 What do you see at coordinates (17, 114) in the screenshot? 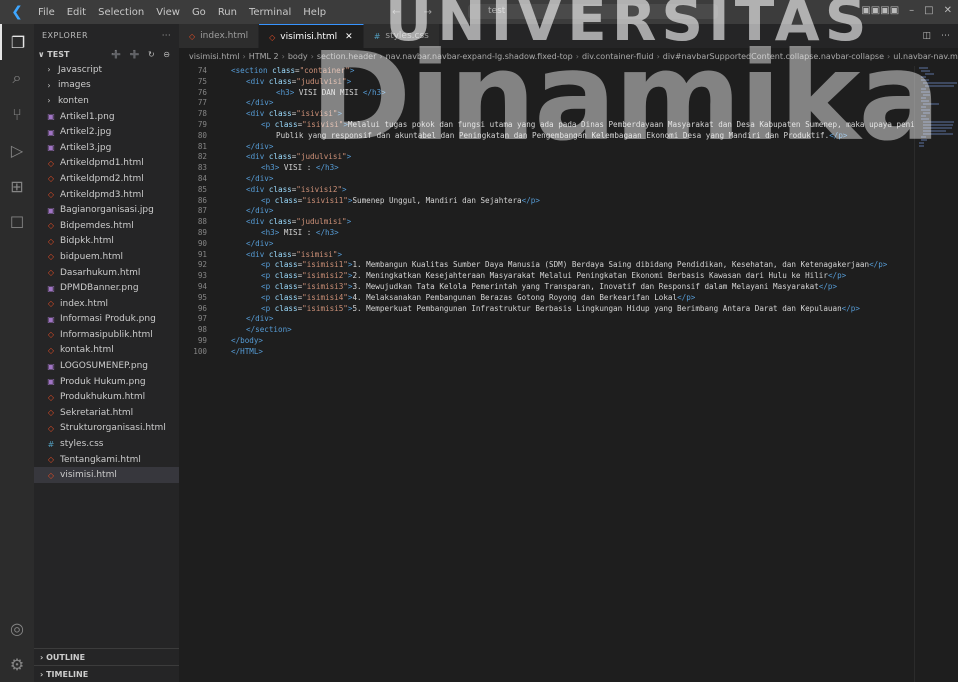
I see `source-control-icon: ⑂` at bounding box center [17, 114].